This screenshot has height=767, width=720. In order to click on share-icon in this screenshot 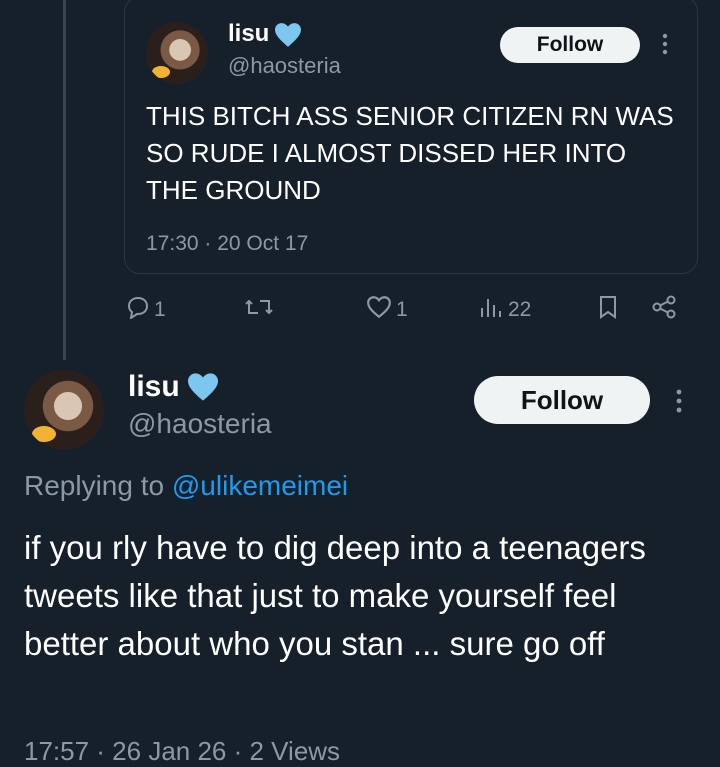, I will do `click(664, 310)`.